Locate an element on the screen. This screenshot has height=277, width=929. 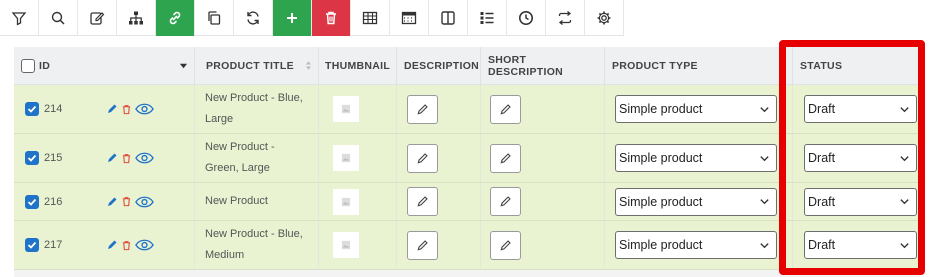
filter-button is located at coordinates (19, 18).